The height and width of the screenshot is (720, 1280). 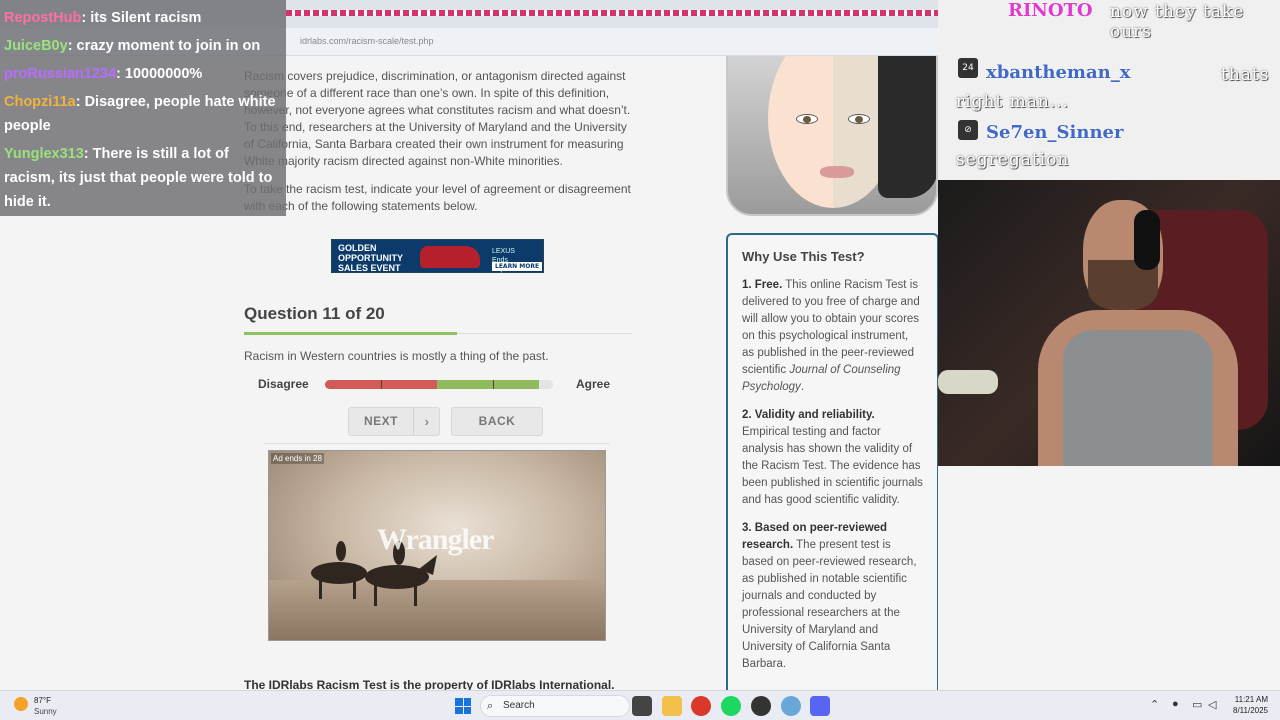 I want to click on network-icon: ▭, so click(x=1197, y=704).